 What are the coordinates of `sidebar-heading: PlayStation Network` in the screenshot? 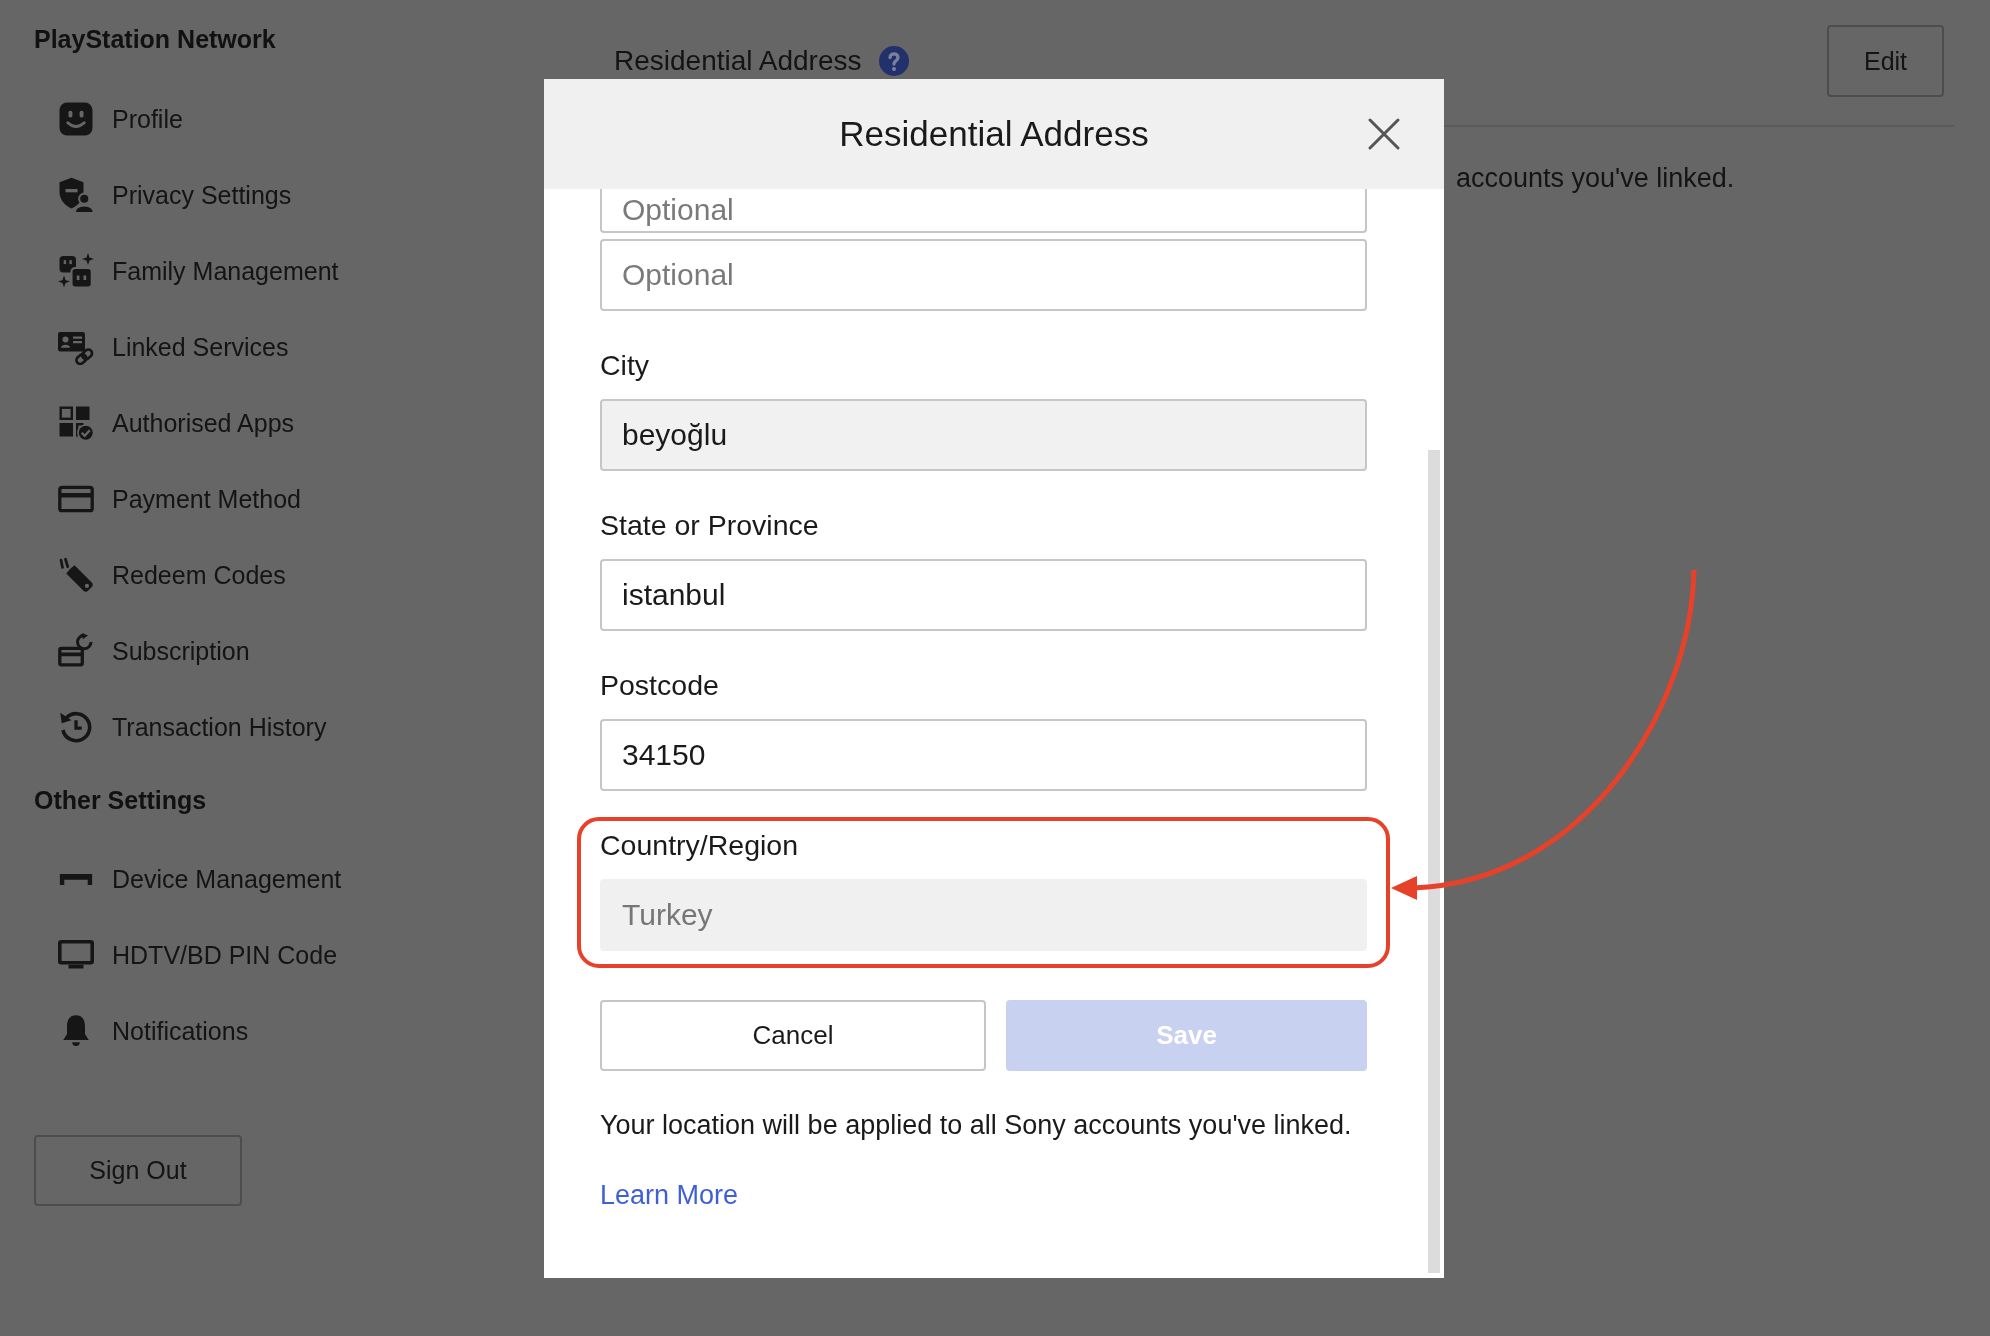 It's located at (155, 39).